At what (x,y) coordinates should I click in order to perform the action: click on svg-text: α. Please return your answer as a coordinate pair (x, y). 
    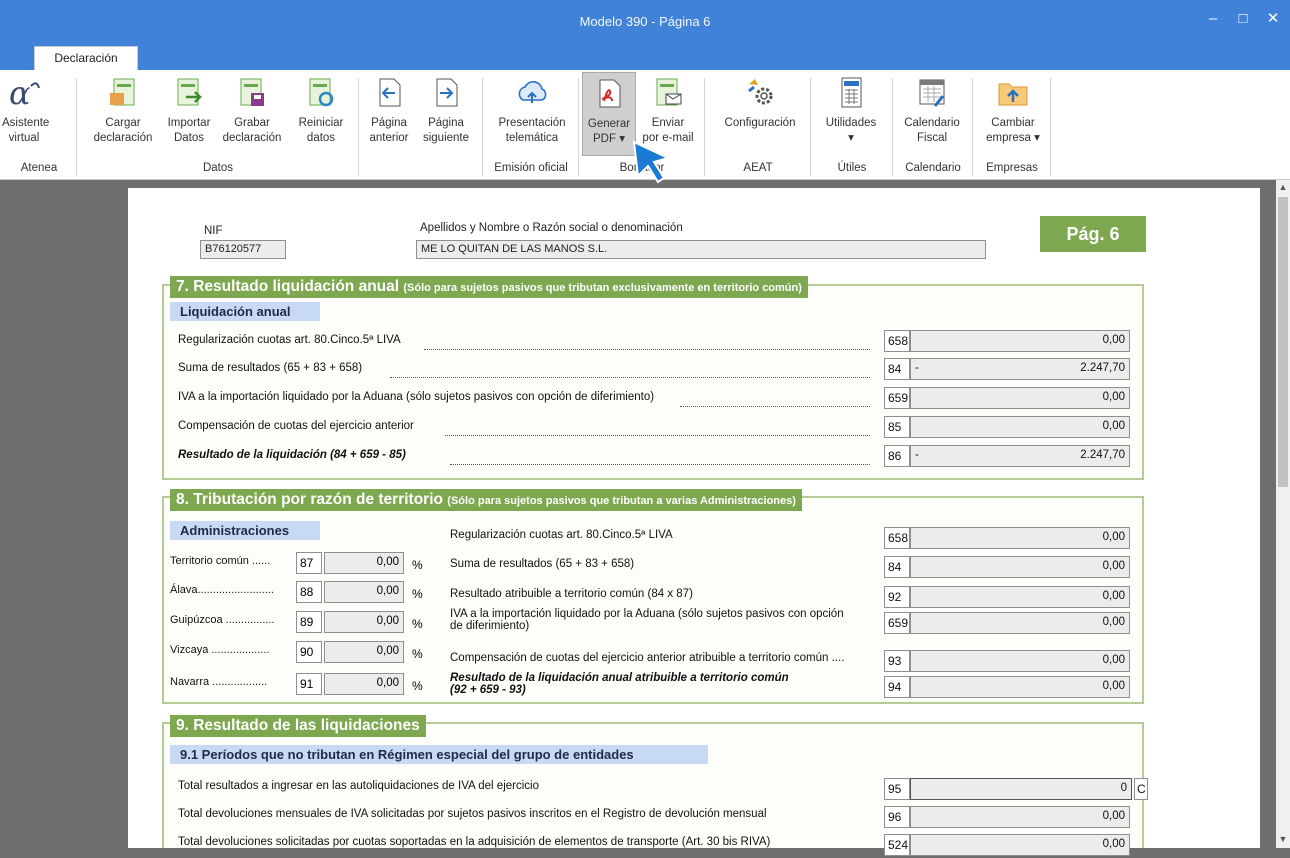
    Looking at the image, I should click on (20, 93).